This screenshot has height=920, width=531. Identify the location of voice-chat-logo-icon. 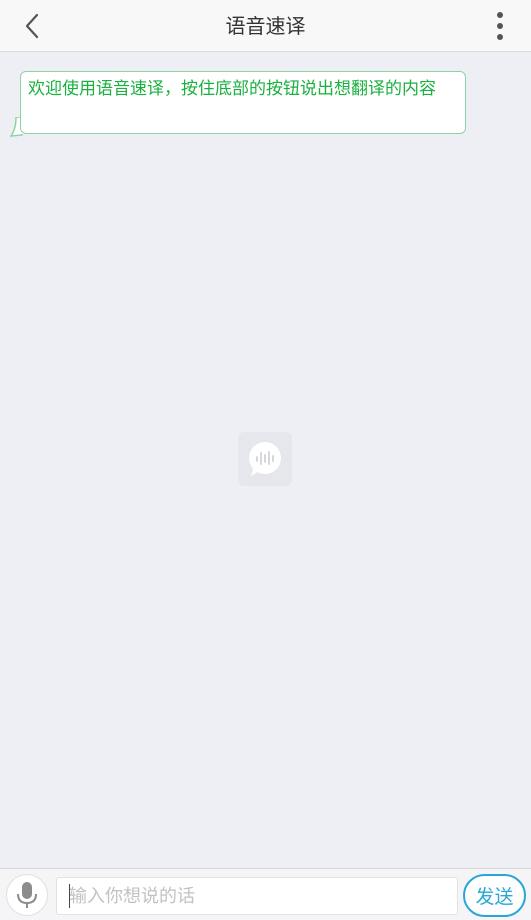
(265, 459).